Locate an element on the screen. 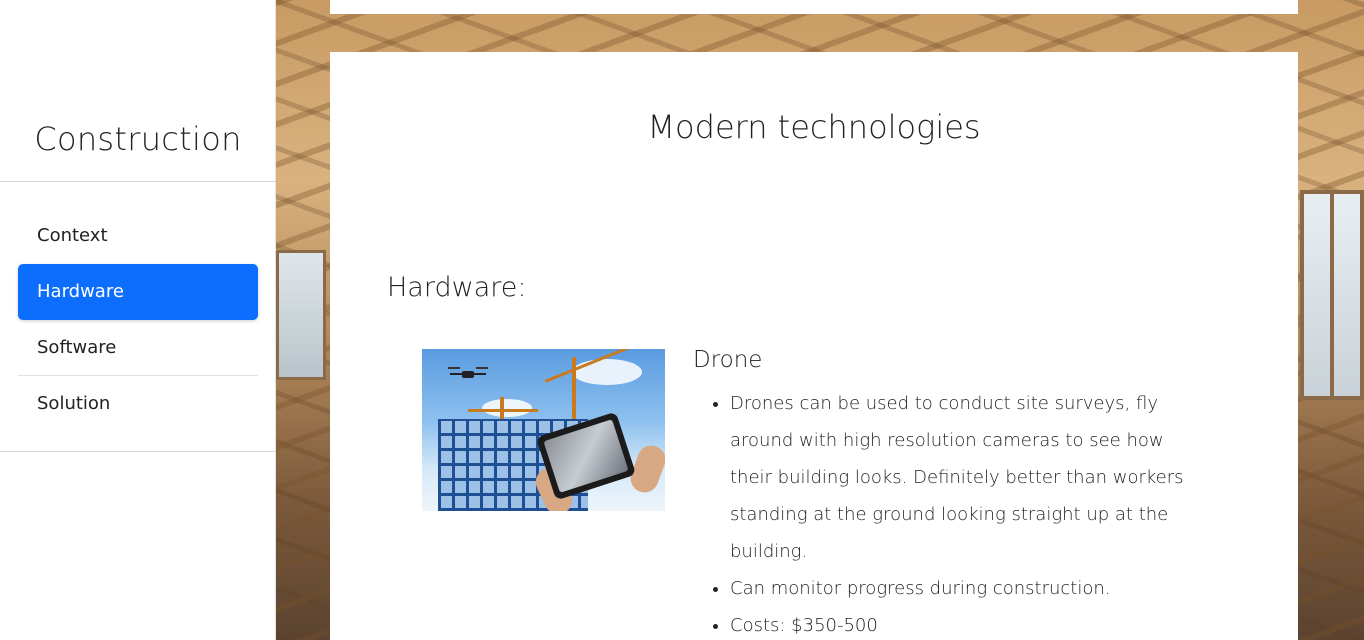 Image resolution: width=1364 pixels, height=640 pixels. background-window-right is located at coordinates (1332, 295).